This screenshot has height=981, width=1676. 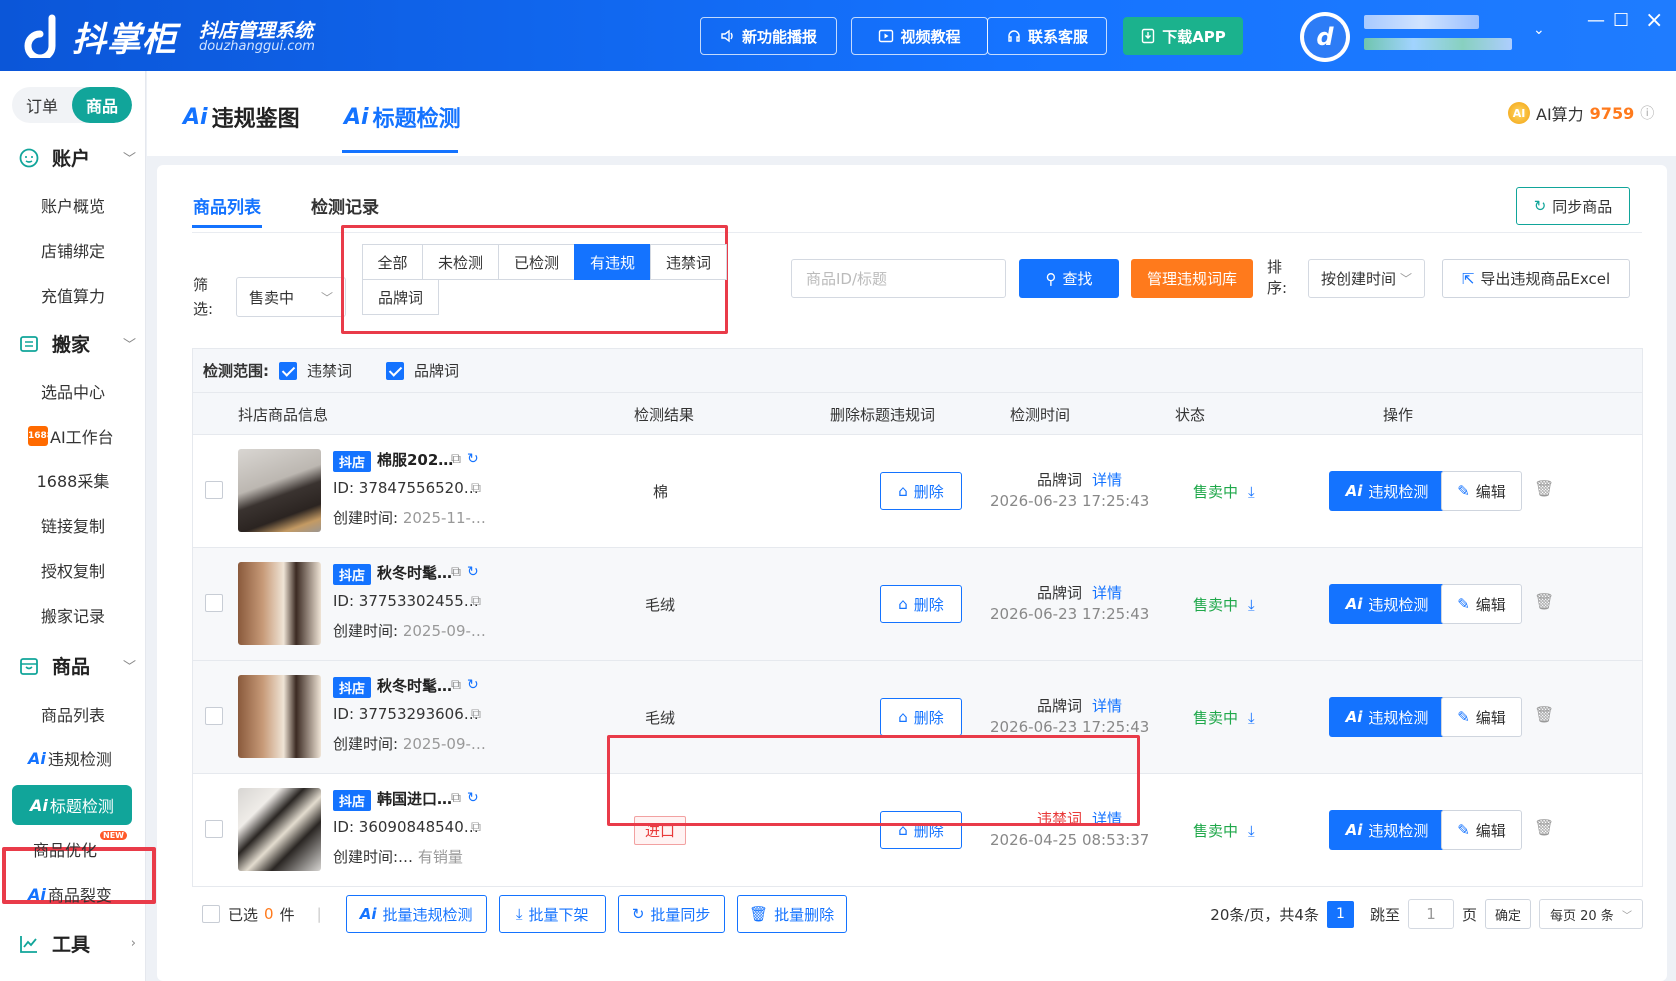 I want to click on sidebar-item-link-copy: 链接复制, so click(x=73, y=525).